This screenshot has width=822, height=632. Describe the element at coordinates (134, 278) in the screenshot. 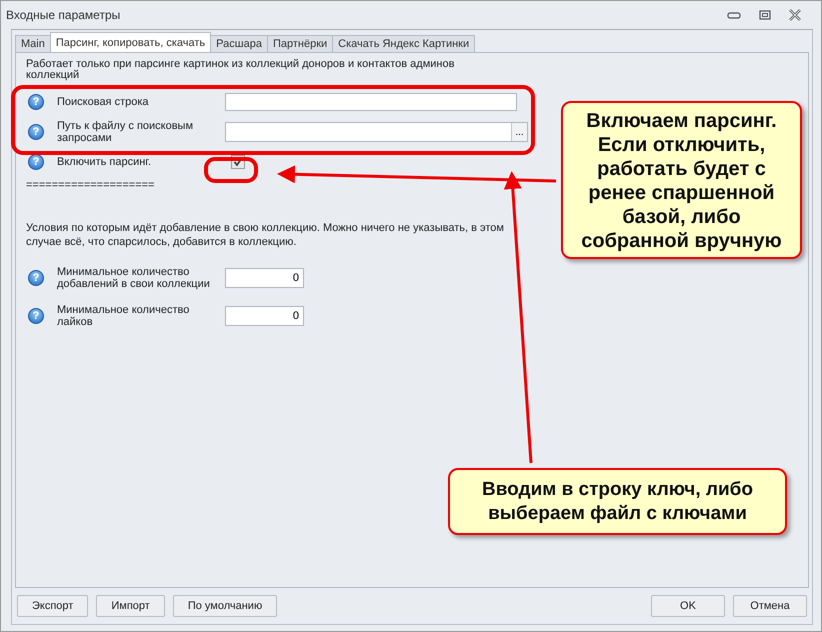

I see `field-label: Минимальное количество добавлений в свои коллекции` at that location.